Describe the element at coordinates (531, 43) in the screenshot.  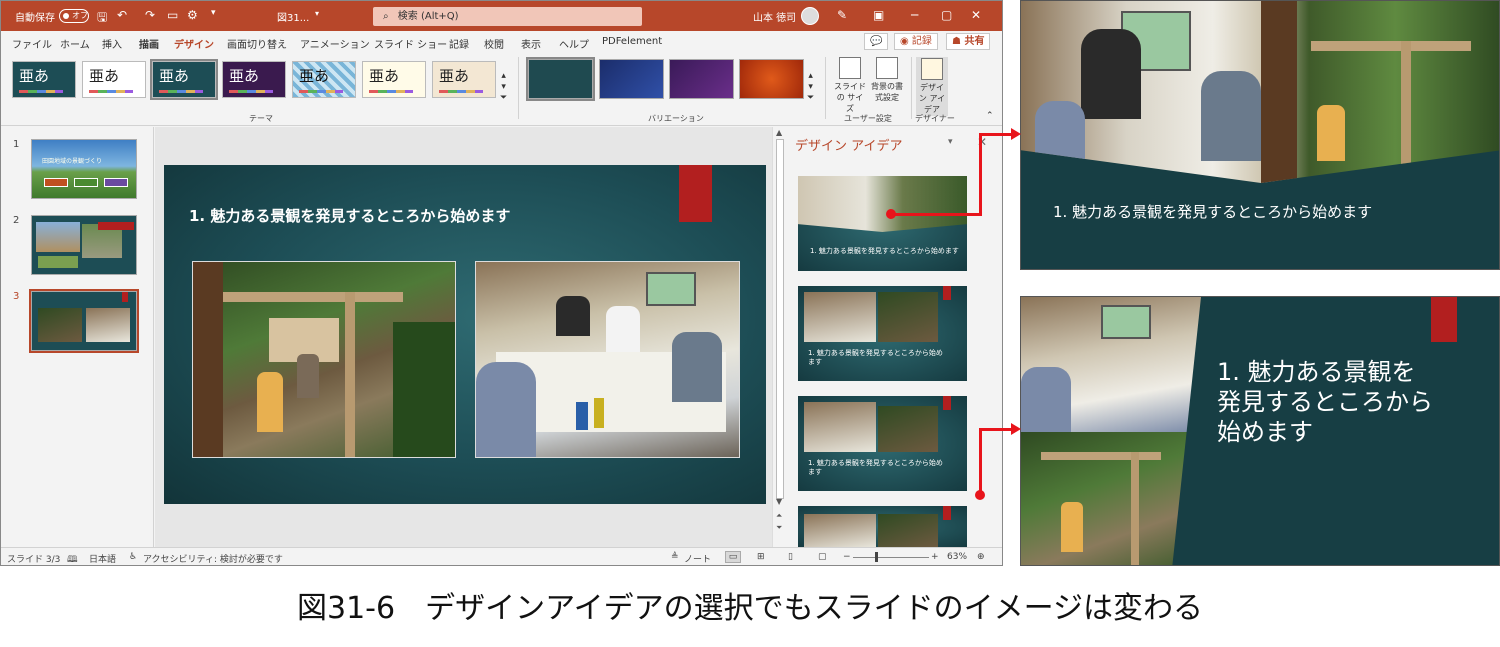
I see `tab-view: 表示` at that location.